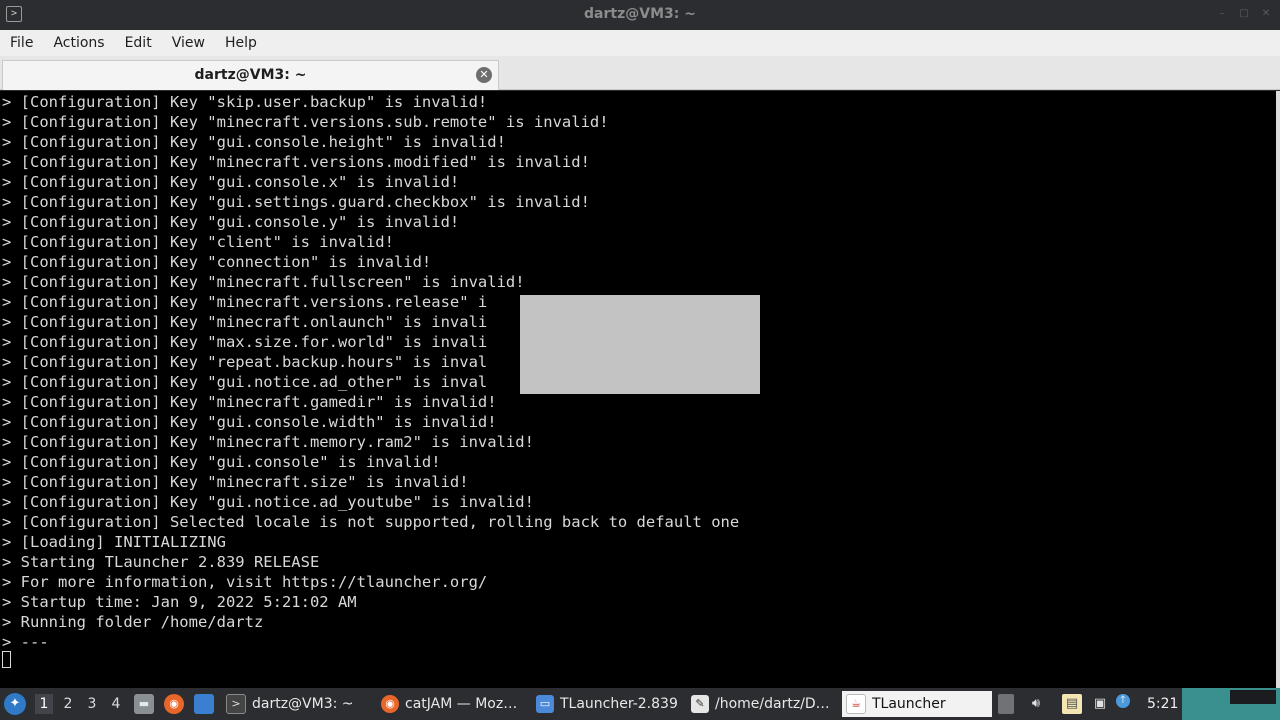  I want to click on close-icon: ✕, so click(1266, 14).